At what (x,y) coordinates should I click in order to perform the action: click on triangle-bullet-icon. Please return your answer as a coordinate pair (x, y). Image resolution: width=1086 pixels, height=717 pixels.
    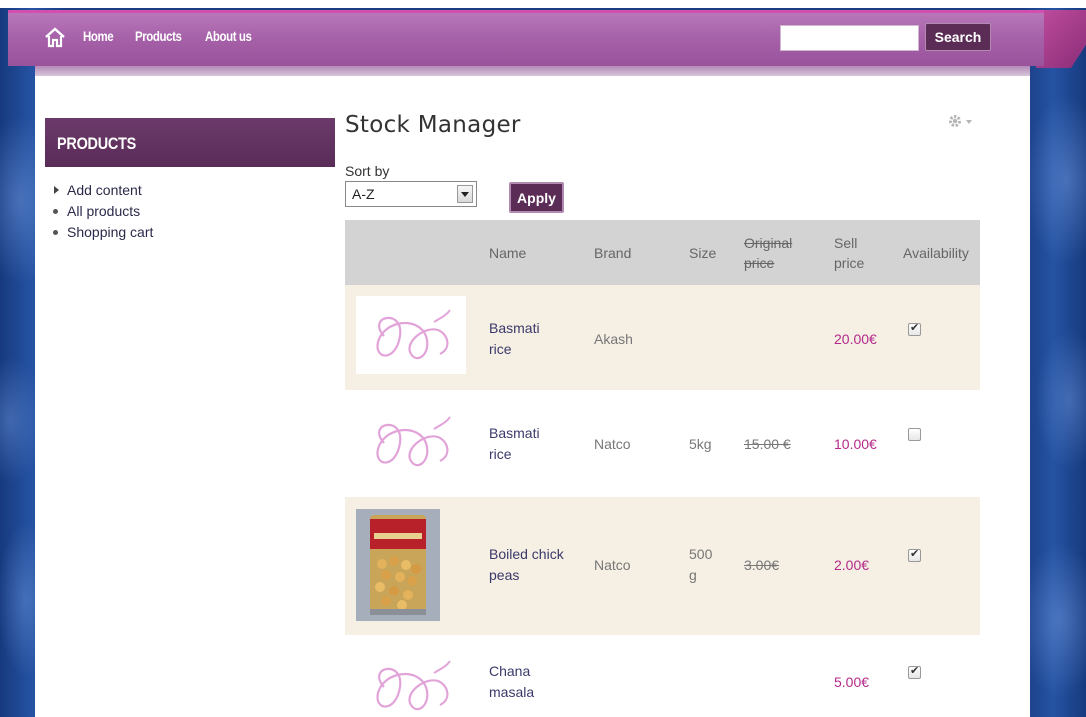
    Looking at the image, I should click on (56, 190).